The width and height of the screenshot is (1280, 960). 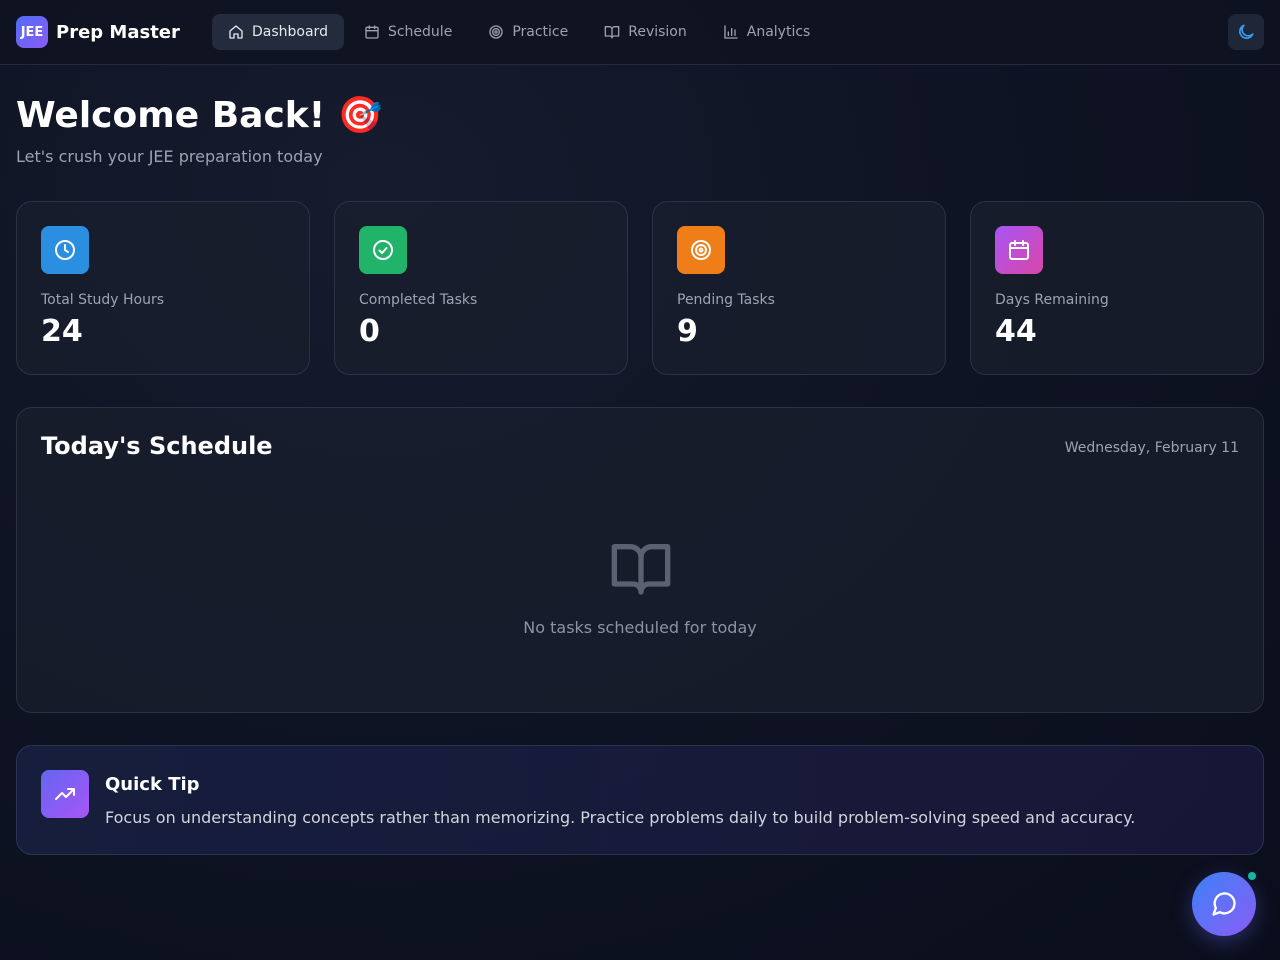 I want to click on tab-label: Schedule, so click(x=420, y=32).